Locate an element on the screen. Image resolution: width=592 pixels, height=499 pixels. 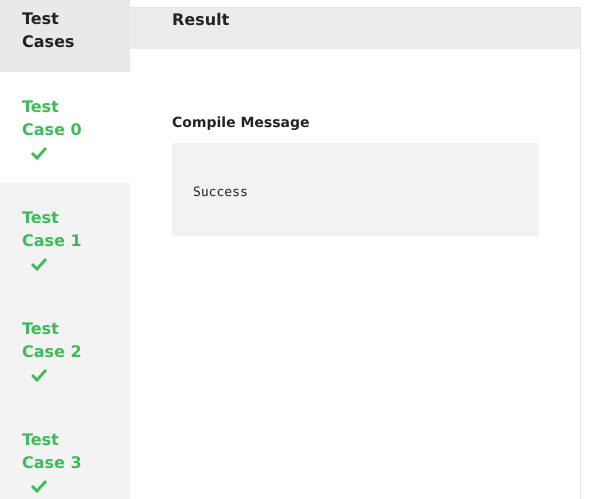
compile-message-text: Success is located at coordinates (220, 192).